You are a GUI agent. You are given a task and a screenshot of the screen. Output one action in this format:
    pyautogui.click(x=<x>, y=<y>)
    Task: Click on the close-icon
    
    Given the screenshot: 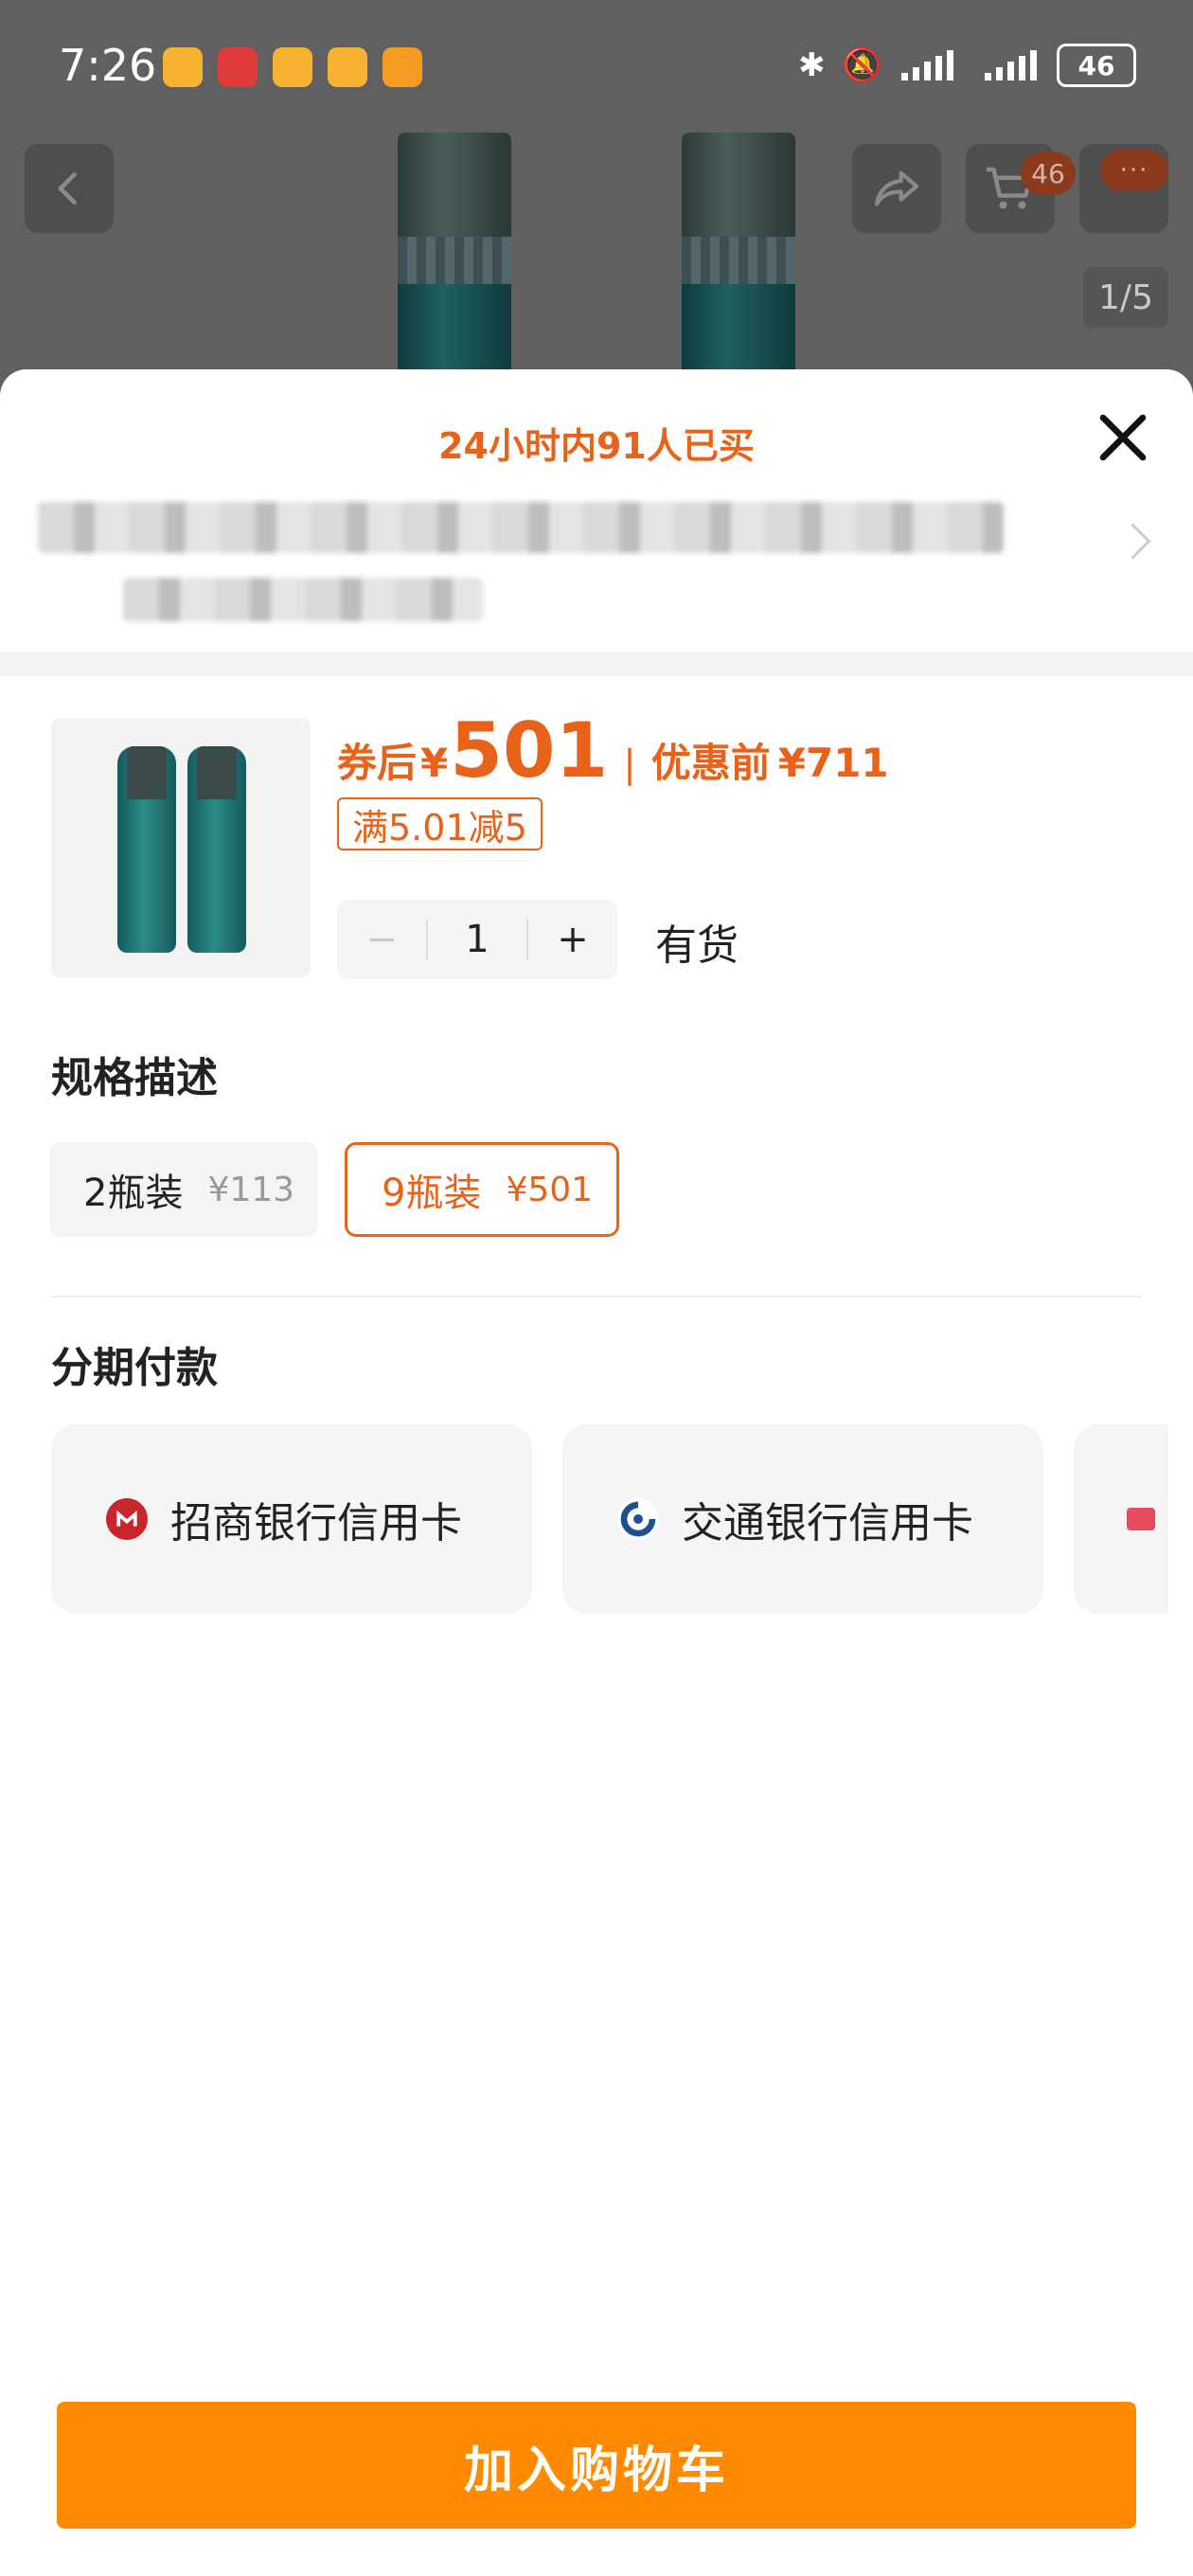 What is the action you would take?
    pyautogui.click(x=1123, y=437)
    